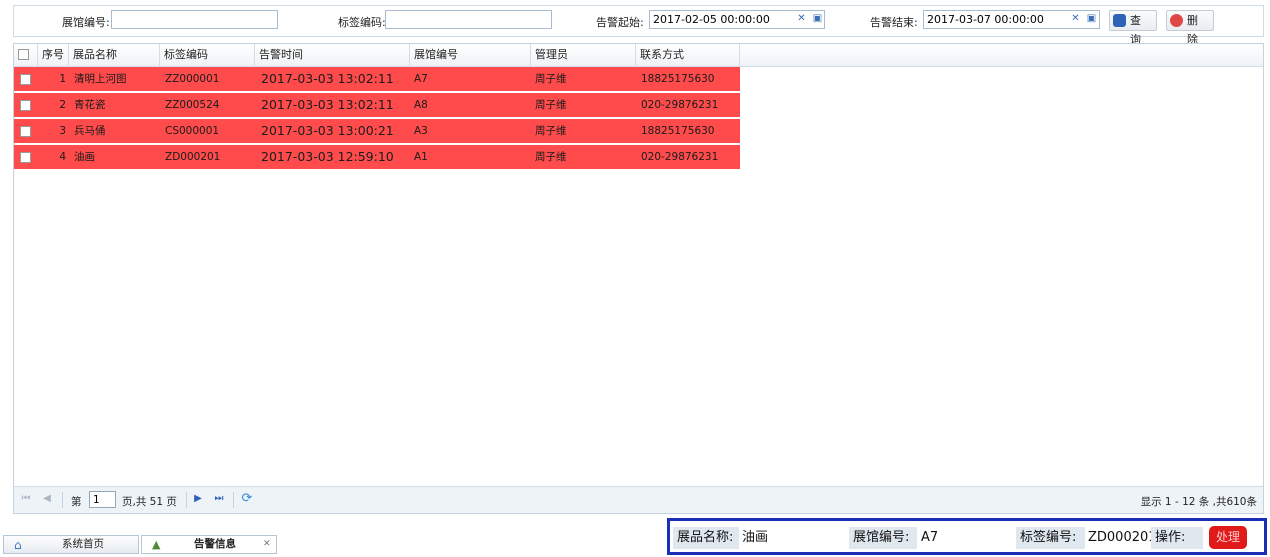 The image size is (1270, 557). I want to click on row-hall: A8, so click(421, 105).